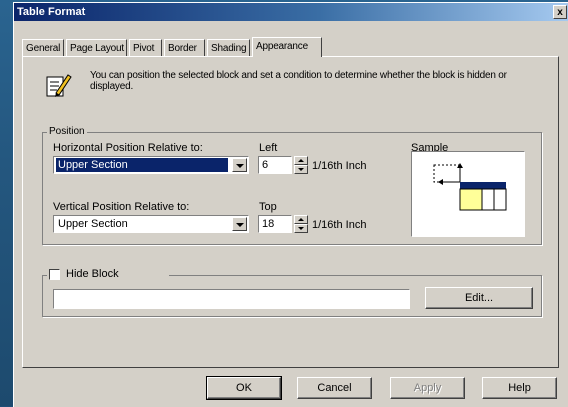 This screenshot has width=568, height=407. Describe the element at coordinates (51, 12) in the screenshot. I see `window-title: Table Format` at that location.